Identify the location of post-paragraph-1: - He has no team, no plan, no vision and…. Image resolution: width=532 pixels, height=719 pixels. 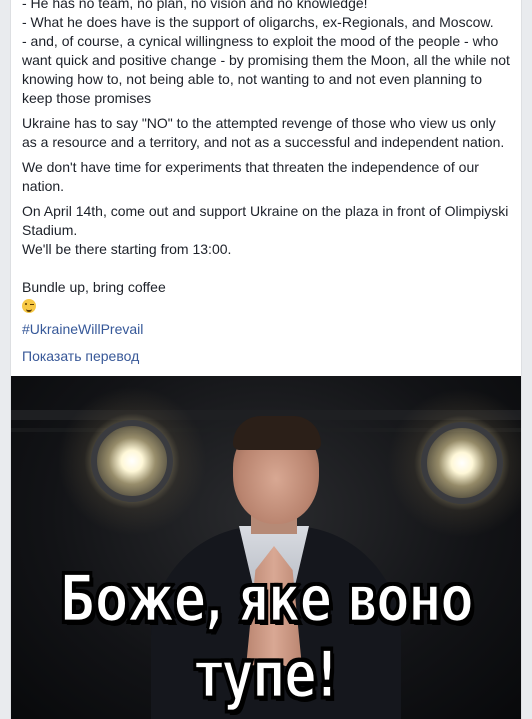
(266, 53).